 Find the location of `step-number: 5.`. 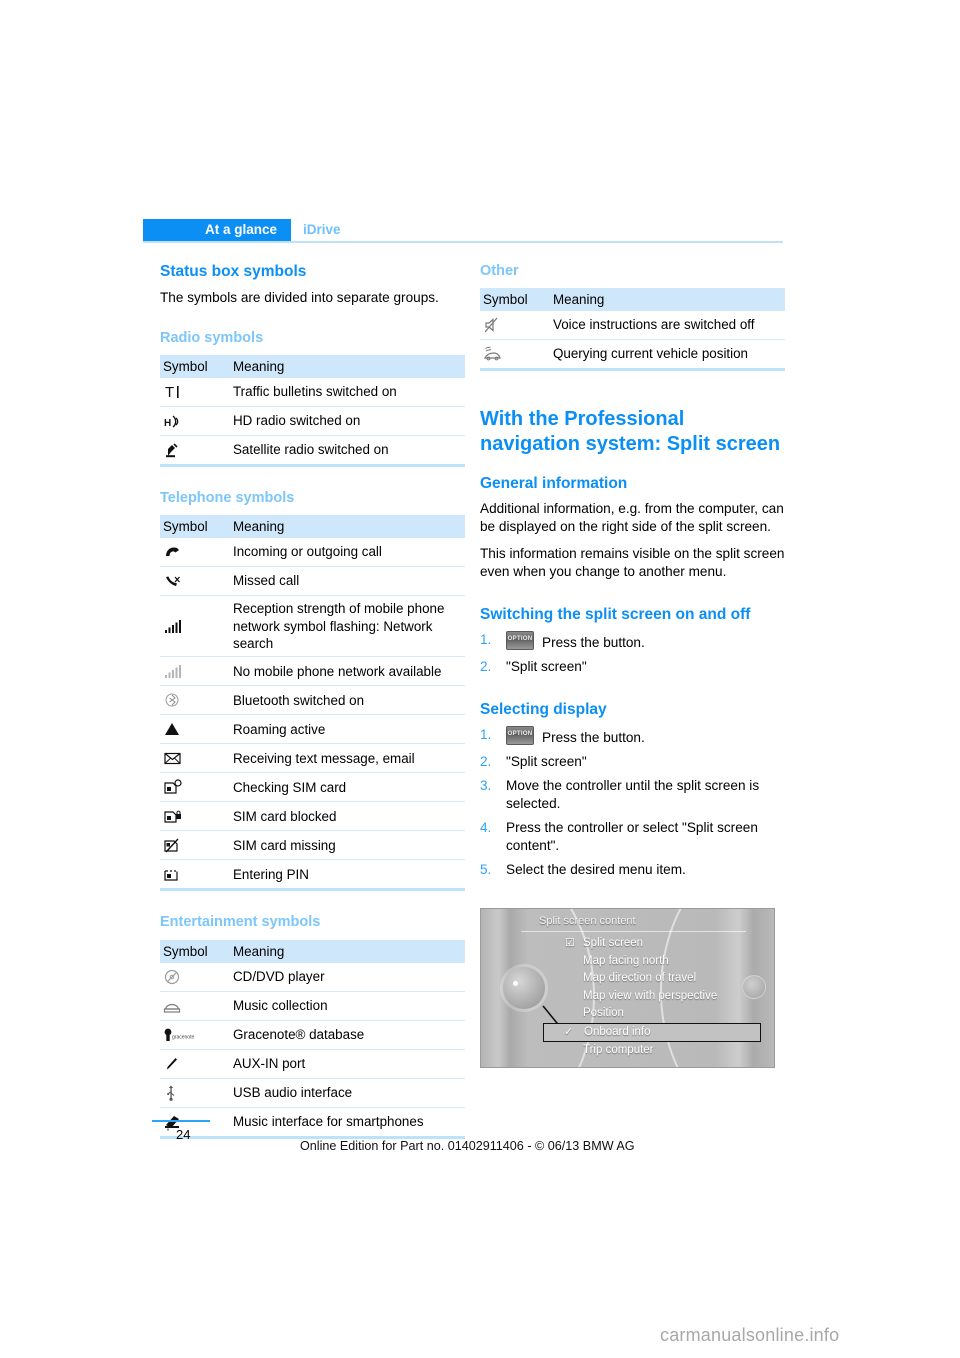

step-number: 5. is located at coordinates (486, 870).